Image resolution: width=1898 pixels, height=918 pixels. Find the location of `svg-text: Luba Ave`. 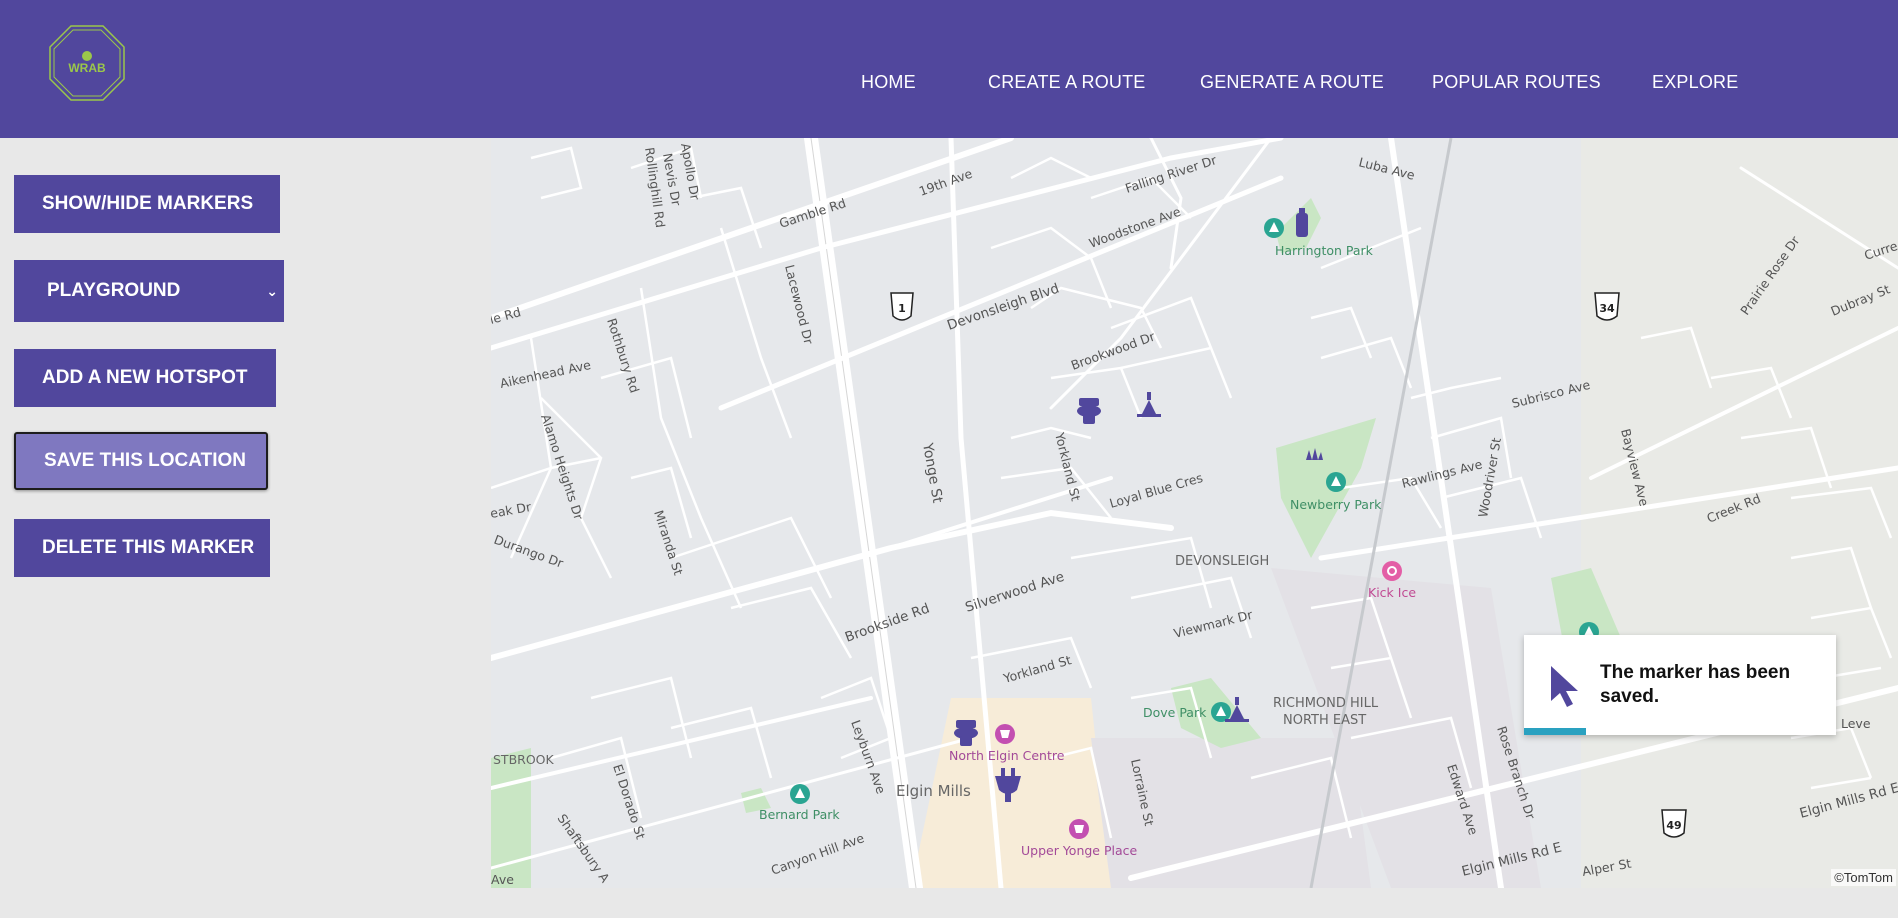

svg-text: Luba Ave is located at coordinates (1386, 168).